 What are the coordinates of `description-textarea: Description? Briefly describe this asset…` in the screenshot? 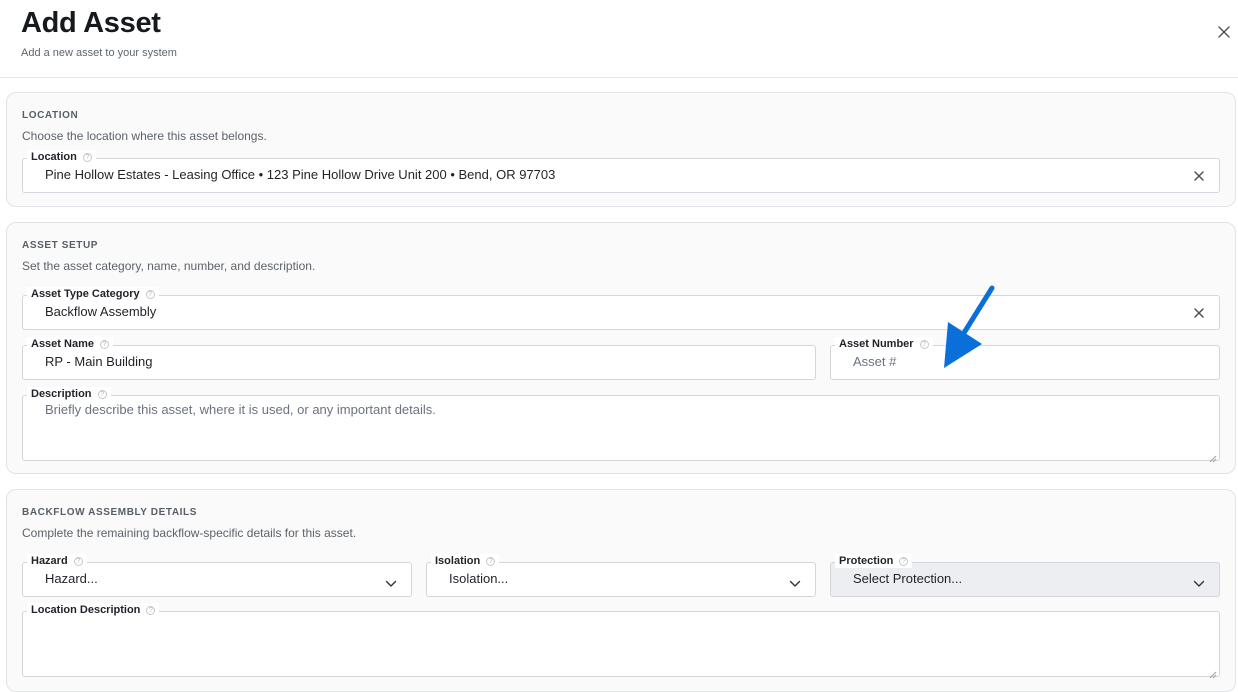 It's located at (621, 425).